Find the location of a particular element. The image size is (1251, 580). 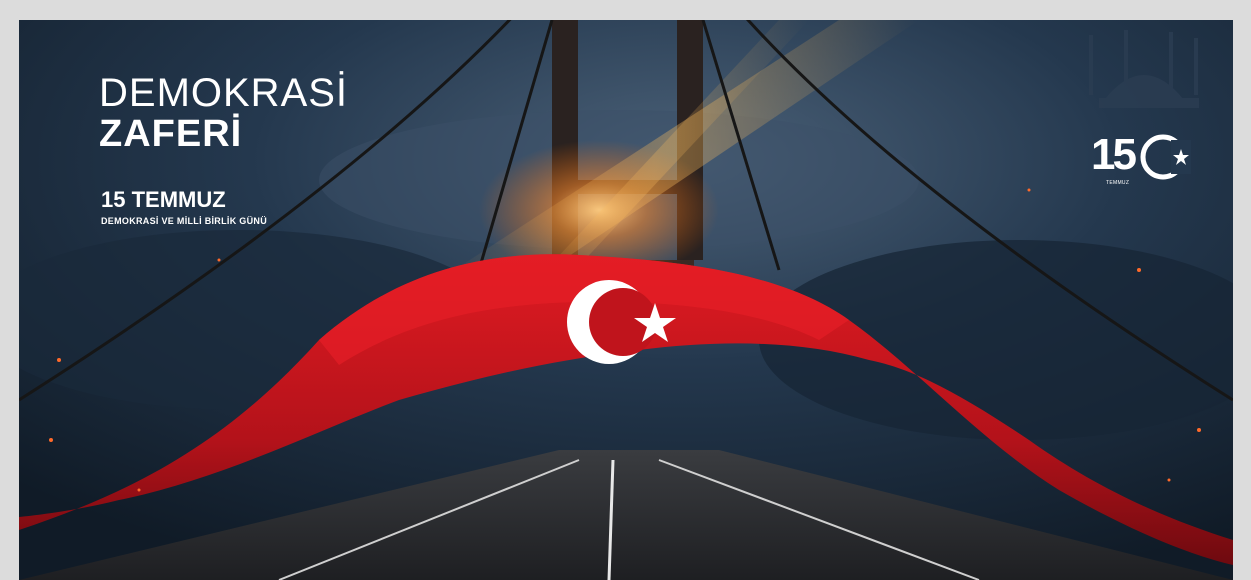

anniversary-logo: 15 TEMMUZ is located at coordinates (1141, 165).